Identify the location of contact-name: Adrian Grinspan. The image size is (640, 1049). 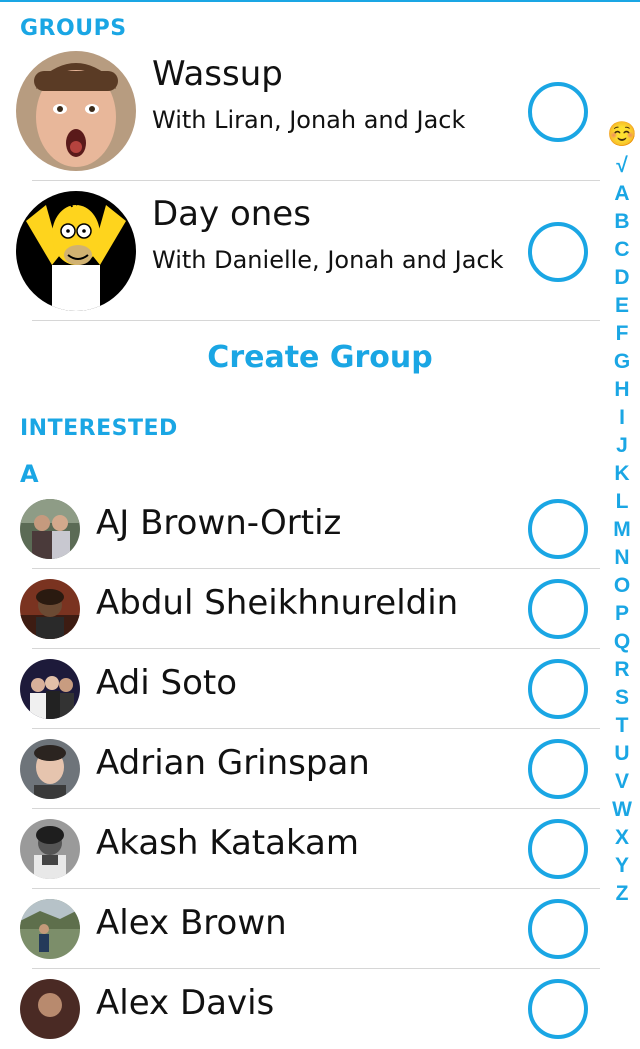
(233, 763).